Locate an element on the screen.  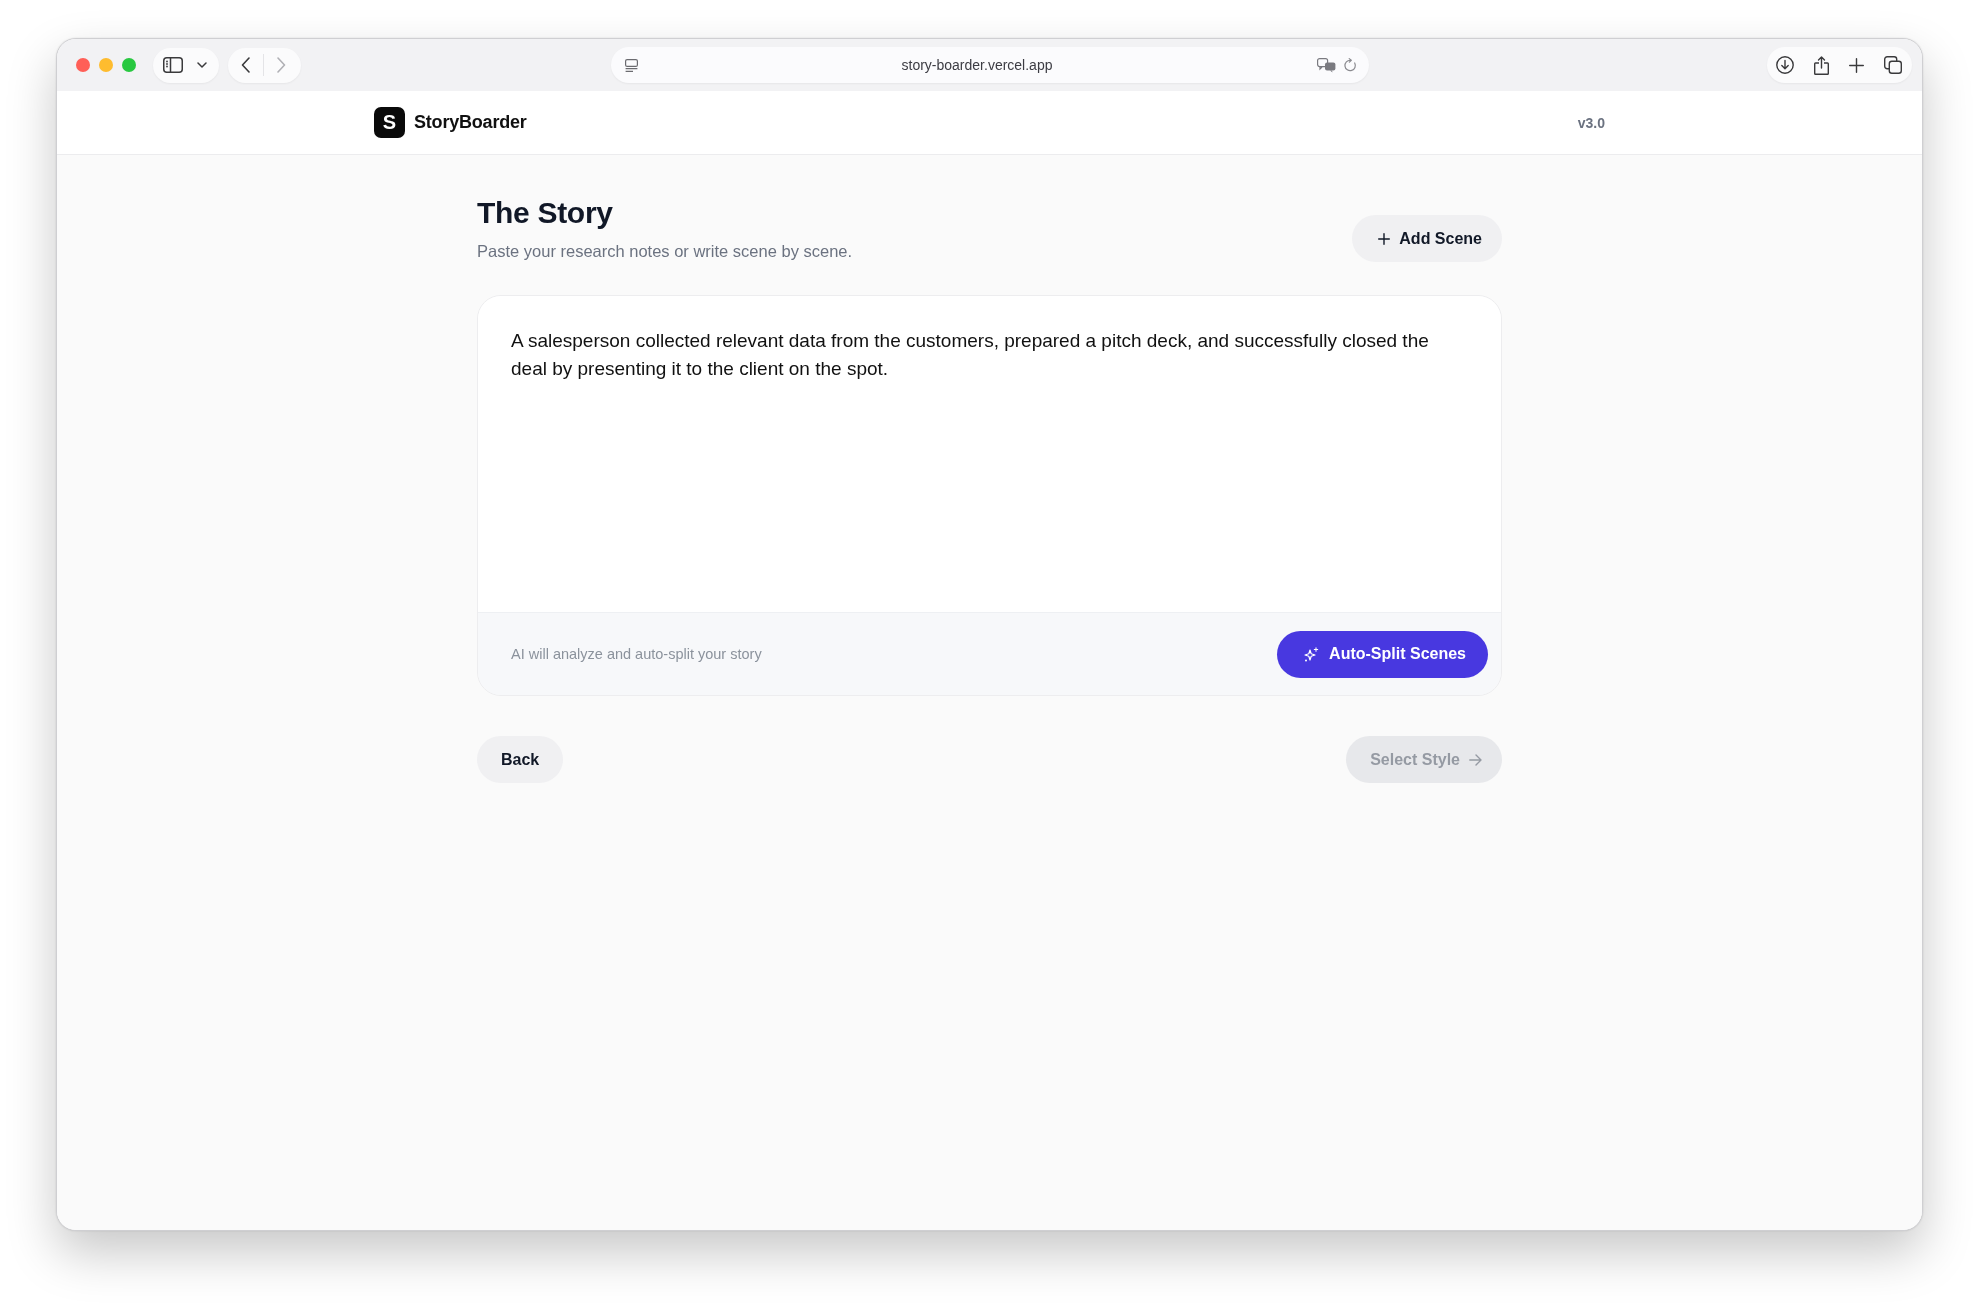
story-text-field: A salesperson collected relevant data from the customers, prepared a pitch deck, and successfully closed the deal by presenting it to the client on the spot. is located at coordinates (989, 454).